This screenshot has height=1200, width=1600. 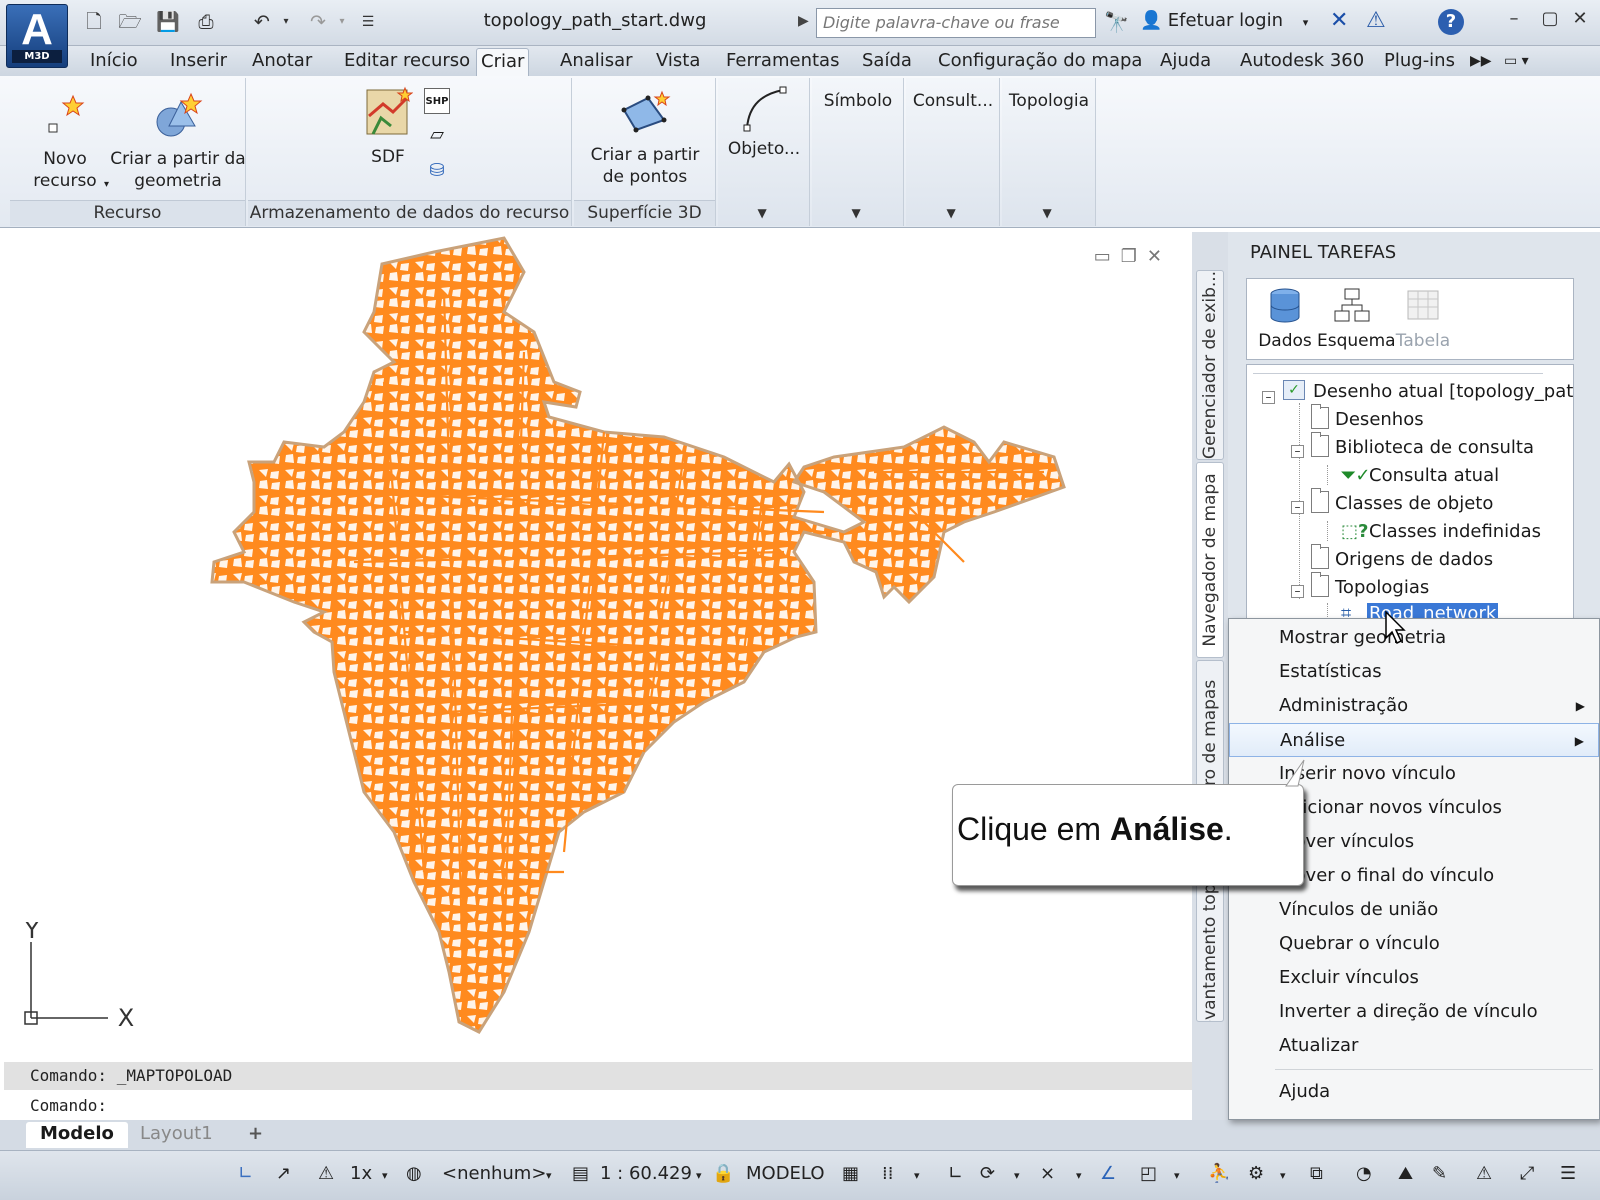 What do you see at coordinates (168, 22) in the screenshot?
I see `save-icon: 💾` at bounding box center [168, 22].